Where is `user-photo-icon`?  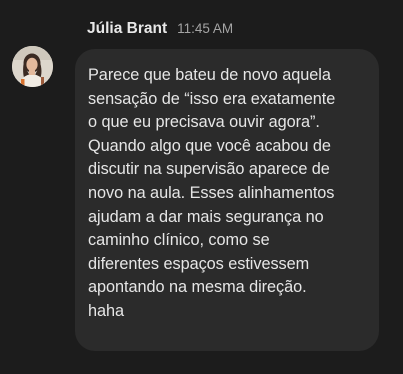
user-photo-icon is located at coordinates (32, 66).